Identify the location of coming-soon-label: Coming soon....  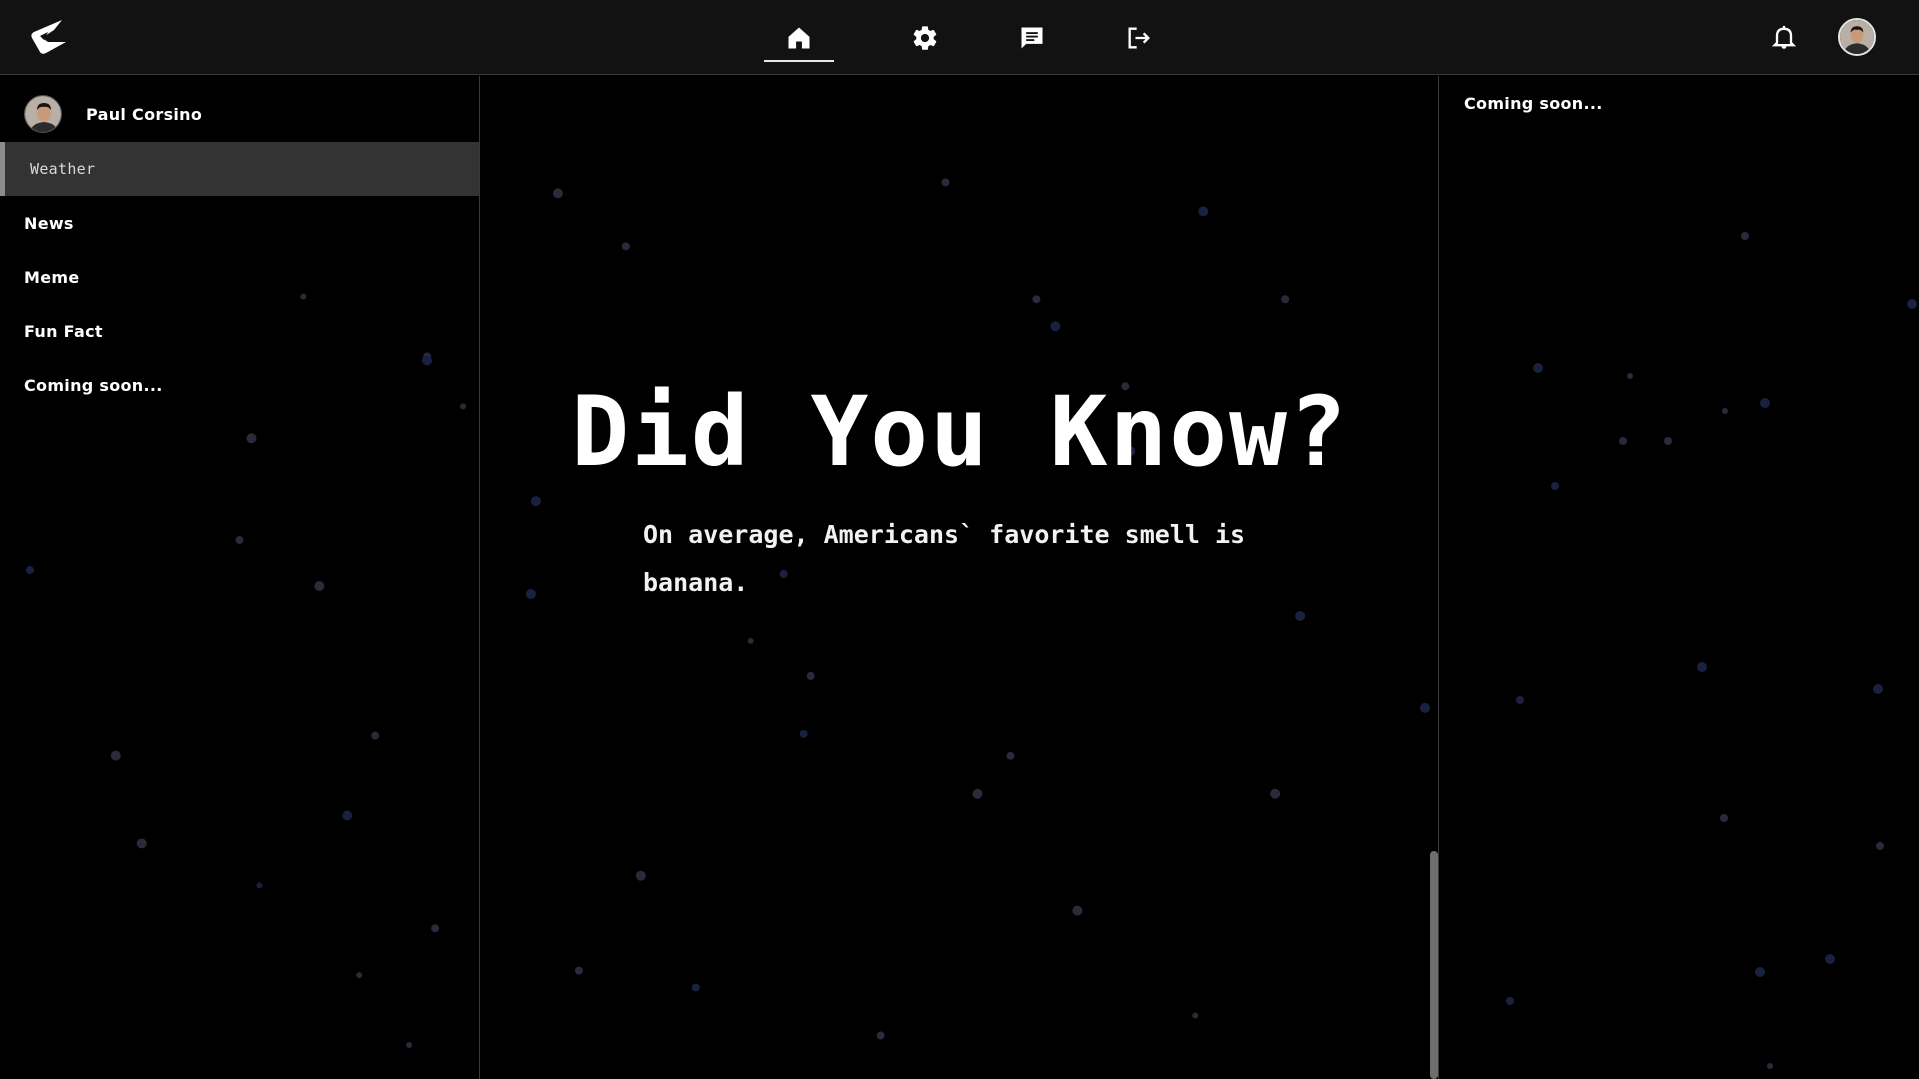
(1533, 103).